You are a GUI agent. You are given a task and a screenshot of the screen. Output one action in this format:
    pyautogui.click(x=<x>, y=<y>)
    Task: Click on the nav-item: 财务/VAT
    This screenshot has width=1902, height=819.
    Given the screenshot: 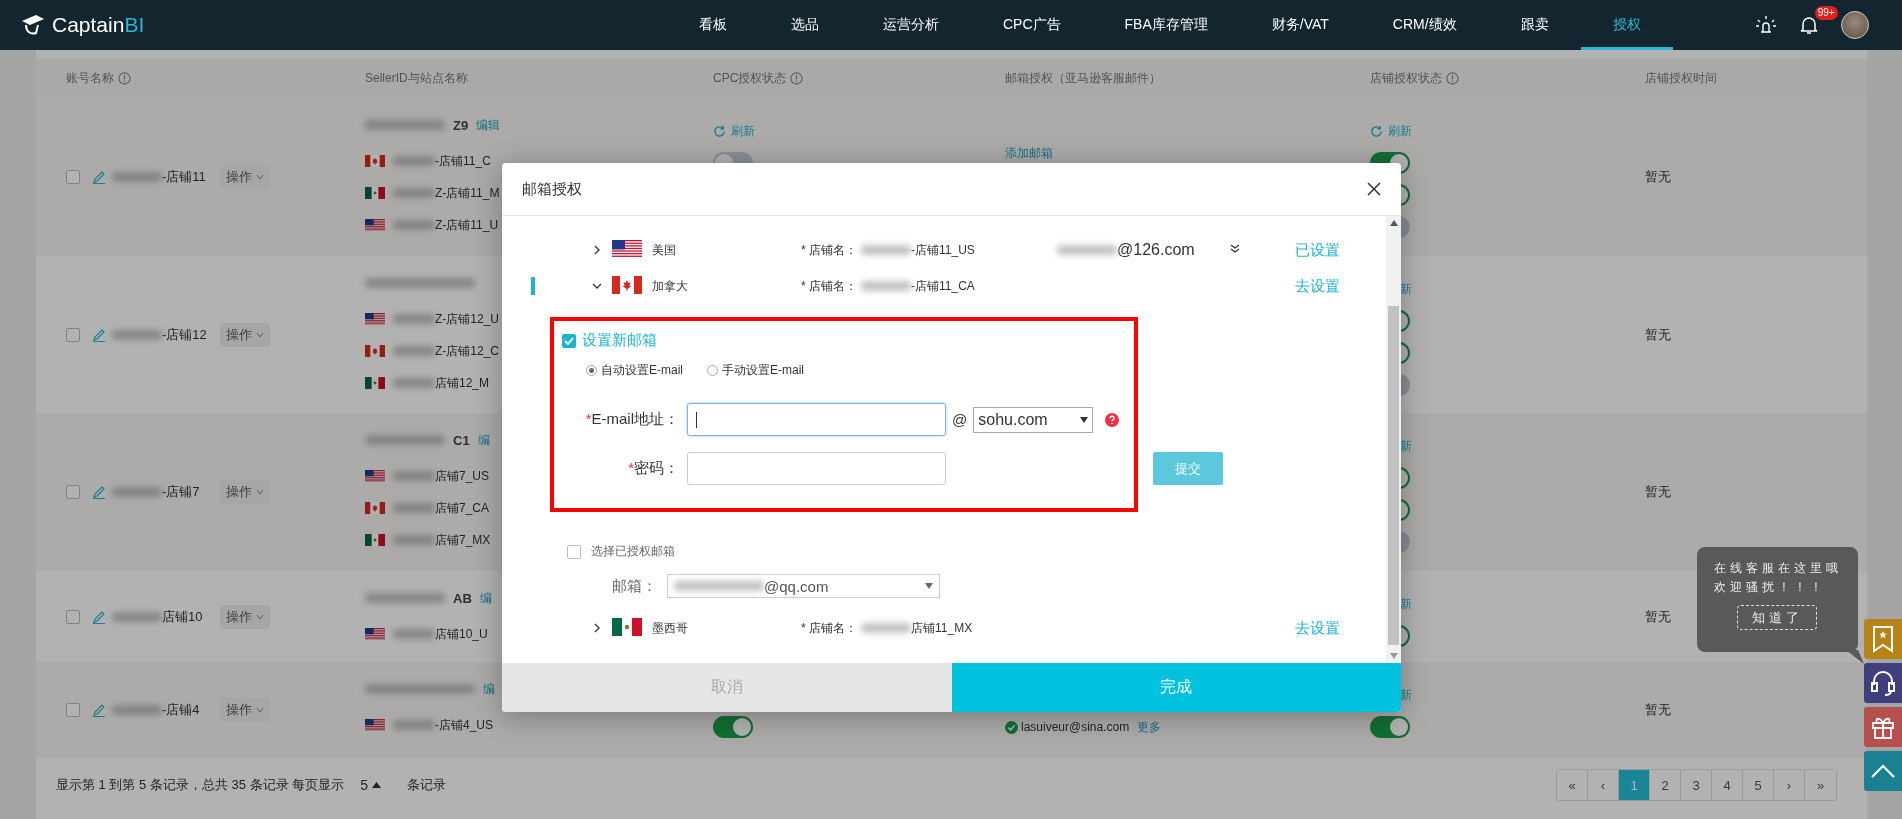 What is the action you would take?
    pyautogui.click(x=1300, y=25)
    